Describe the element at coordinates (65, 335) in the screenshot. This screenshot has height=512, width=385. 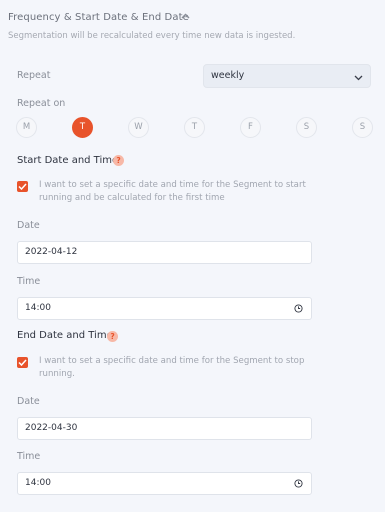
I see `end-section-title: End Date and Time` at that location.